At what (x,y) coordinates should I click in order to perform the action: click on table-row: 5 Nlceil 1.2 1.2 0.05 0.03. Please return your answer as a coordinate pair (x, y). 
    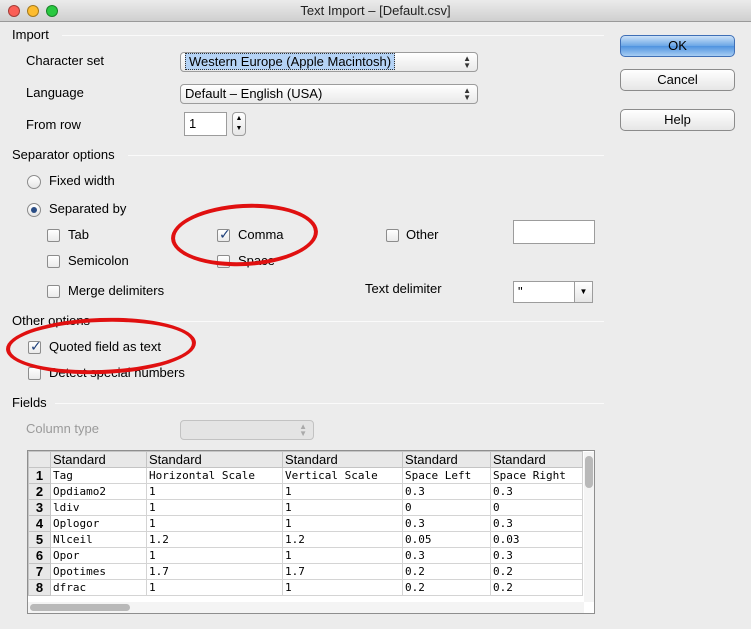
    Looking at the image, I should click on (305, 539).